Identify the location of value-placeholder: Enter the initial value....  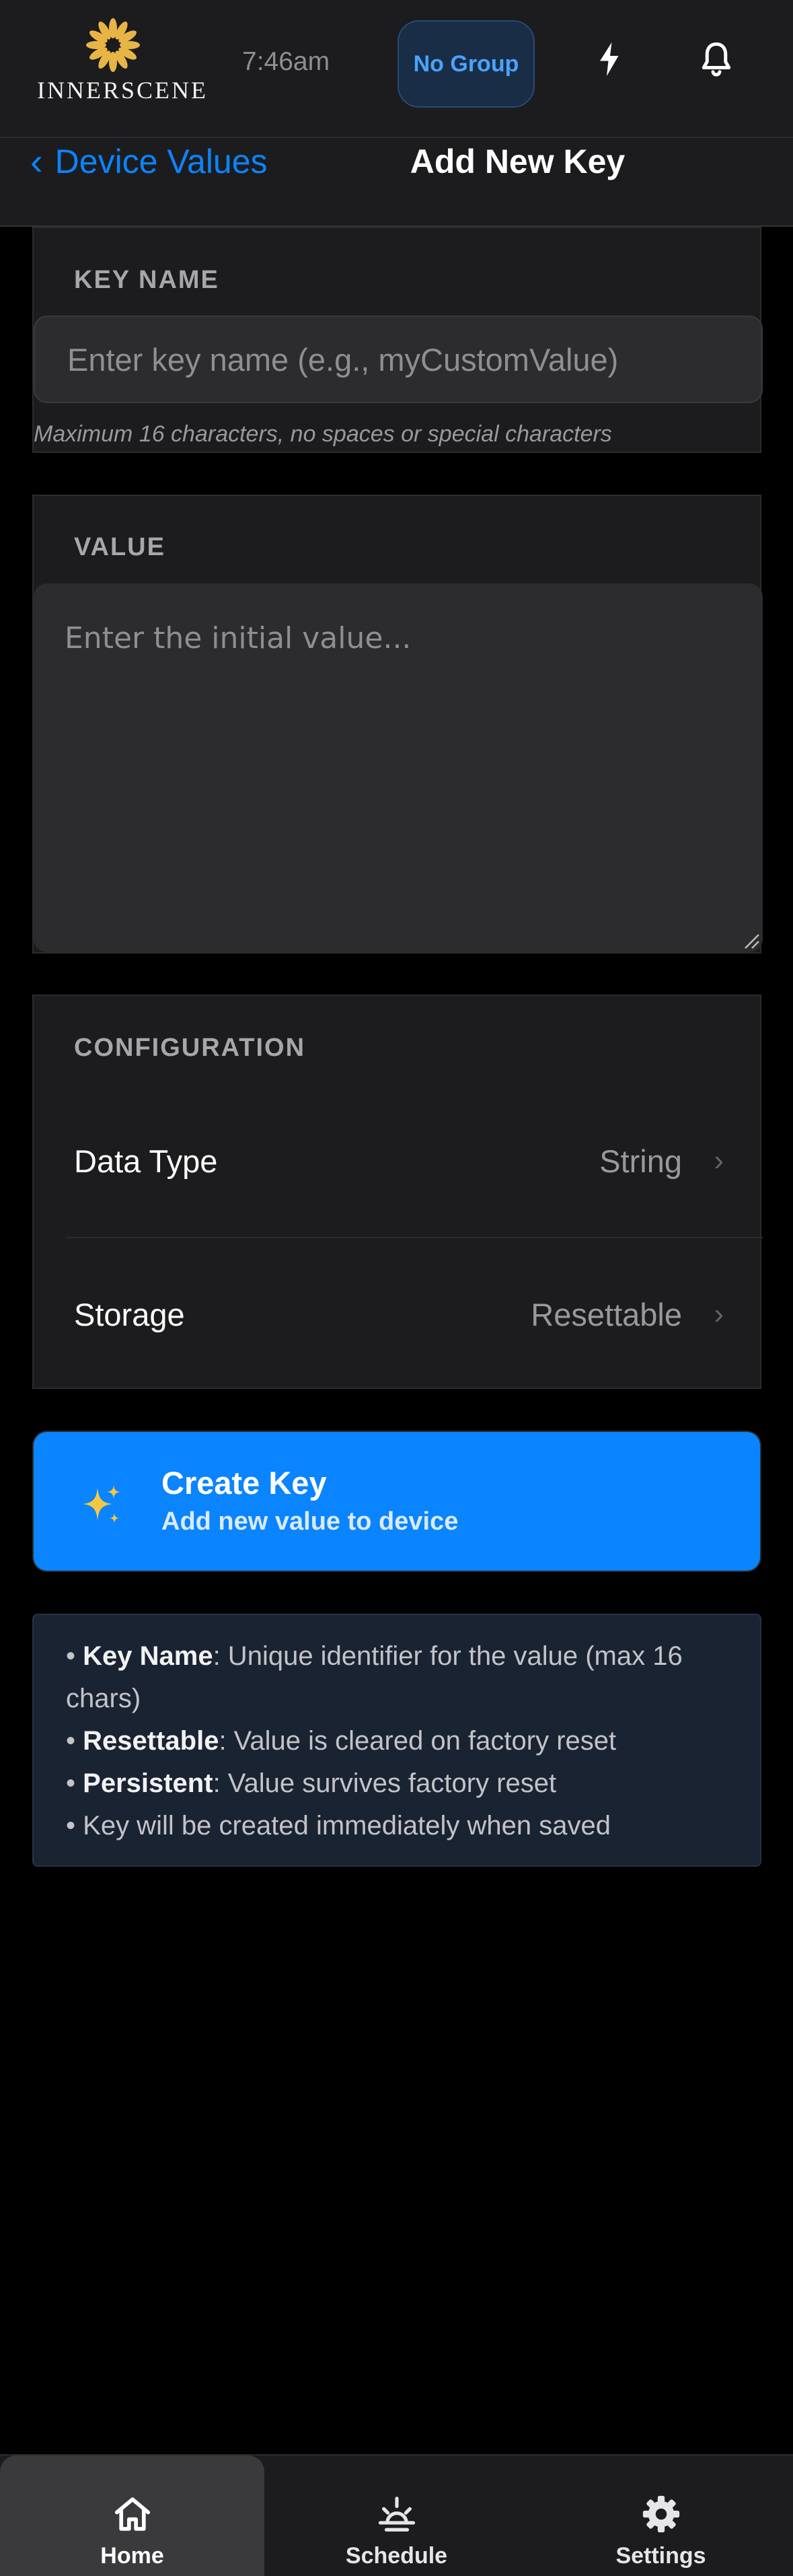
(238, 638).